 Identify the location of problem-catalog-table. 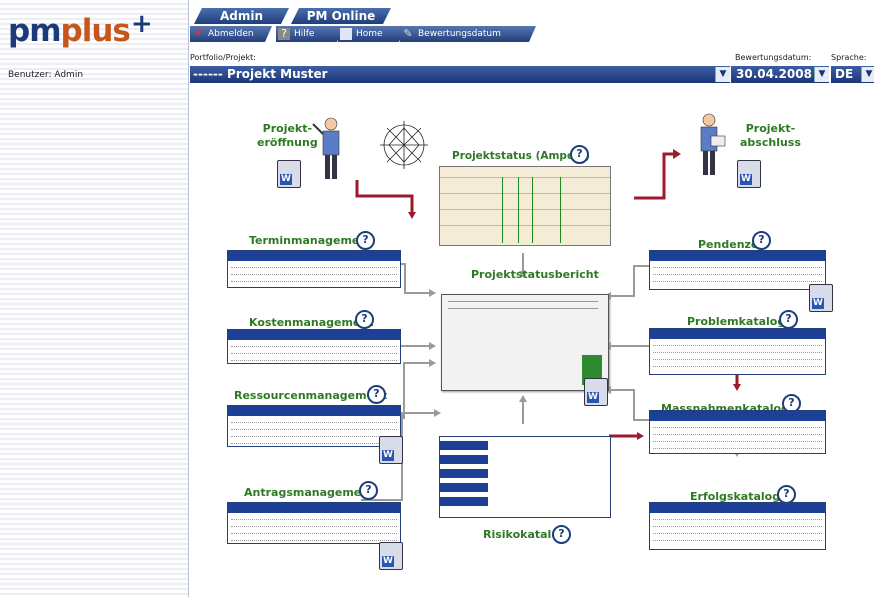
(737, 351).